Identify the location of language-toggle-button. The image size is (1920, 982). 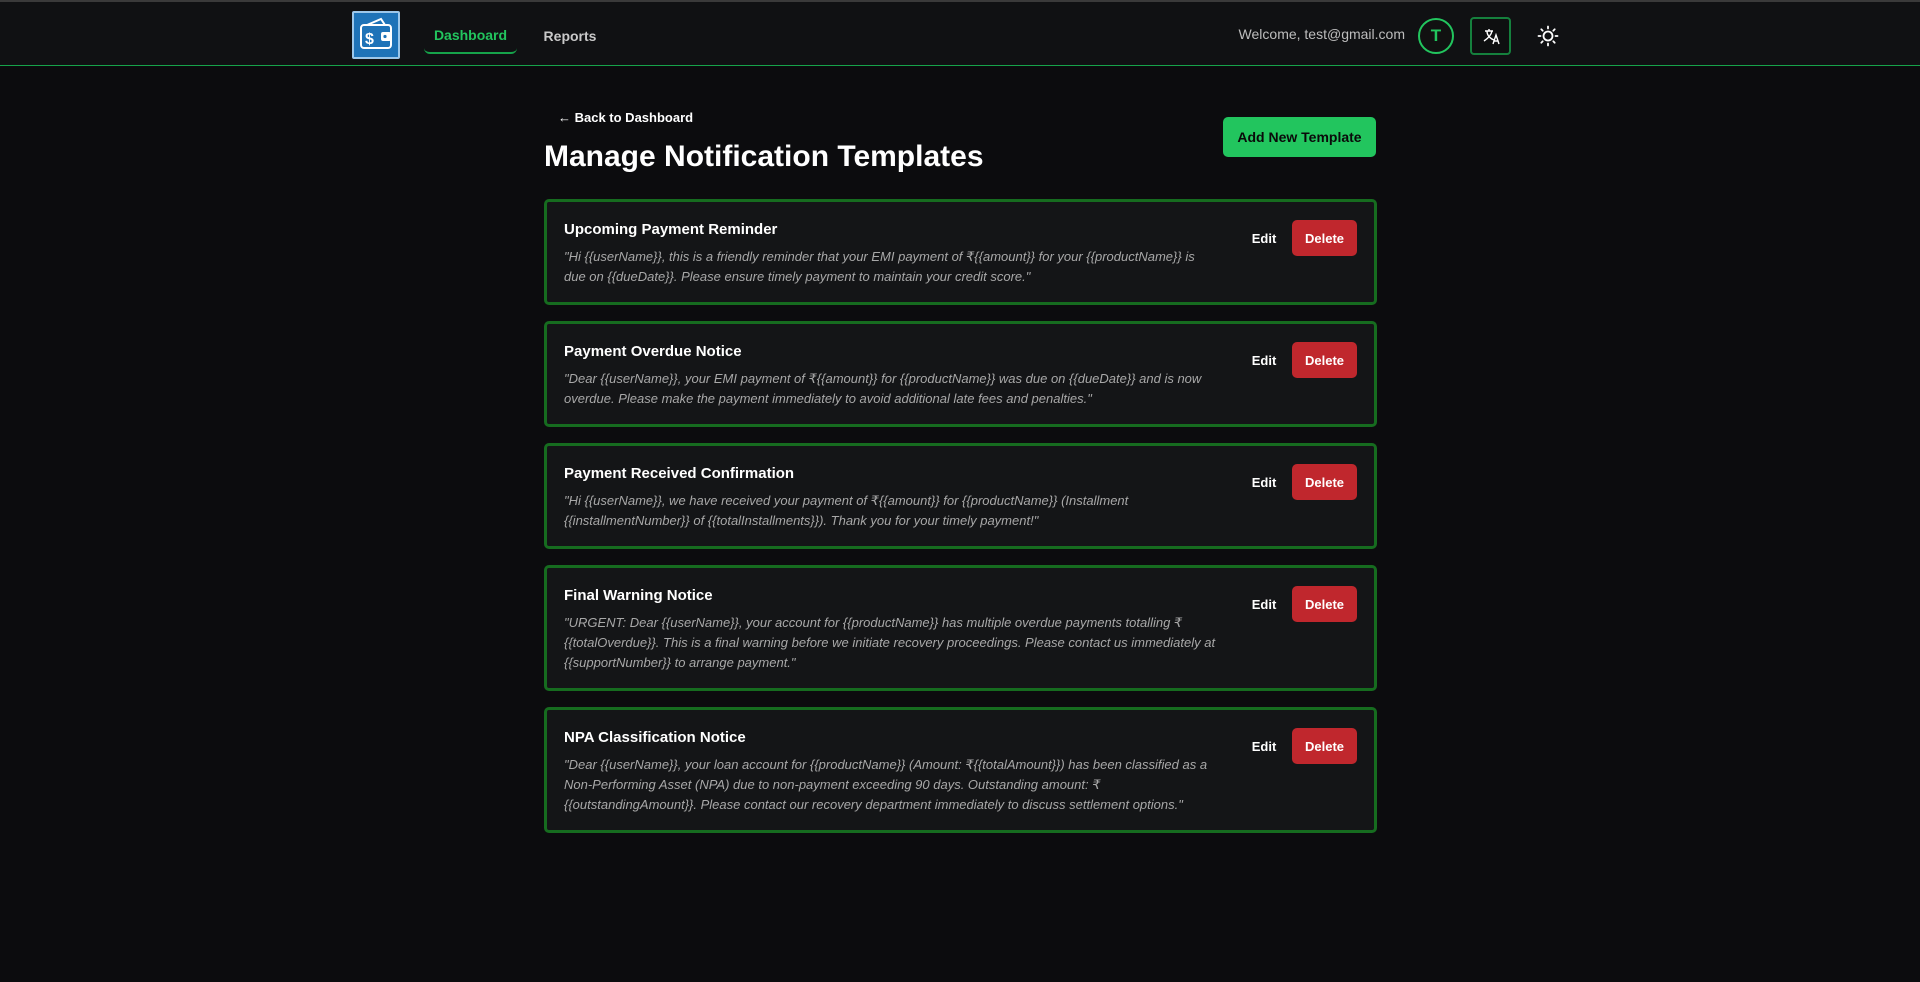
(1490, 36).